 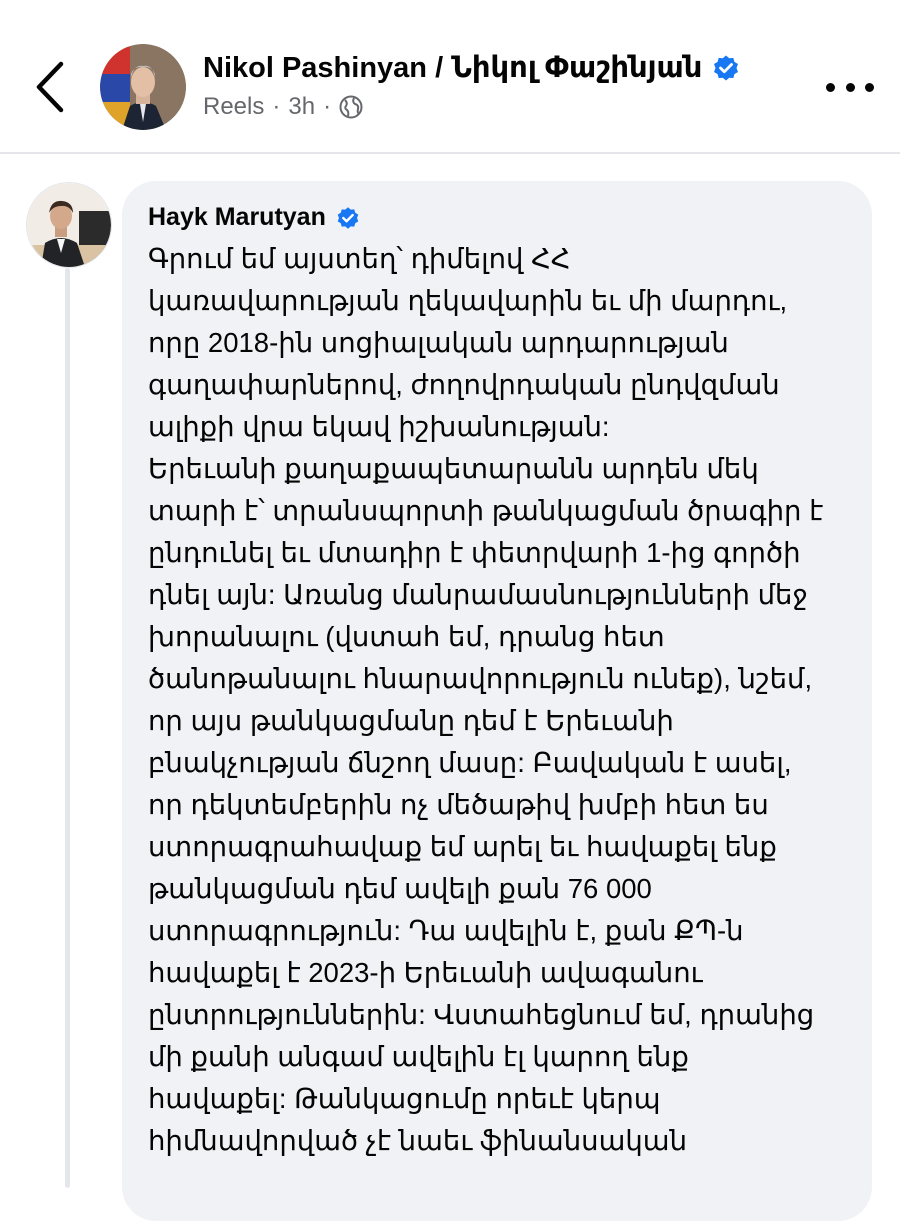 What do you see at coordinates (359, 258) in the screenshot?
I see `comment-line: Գրում եմ այստեղ՝ դիմելով ՀՀ` at bounding box center [359, 258].